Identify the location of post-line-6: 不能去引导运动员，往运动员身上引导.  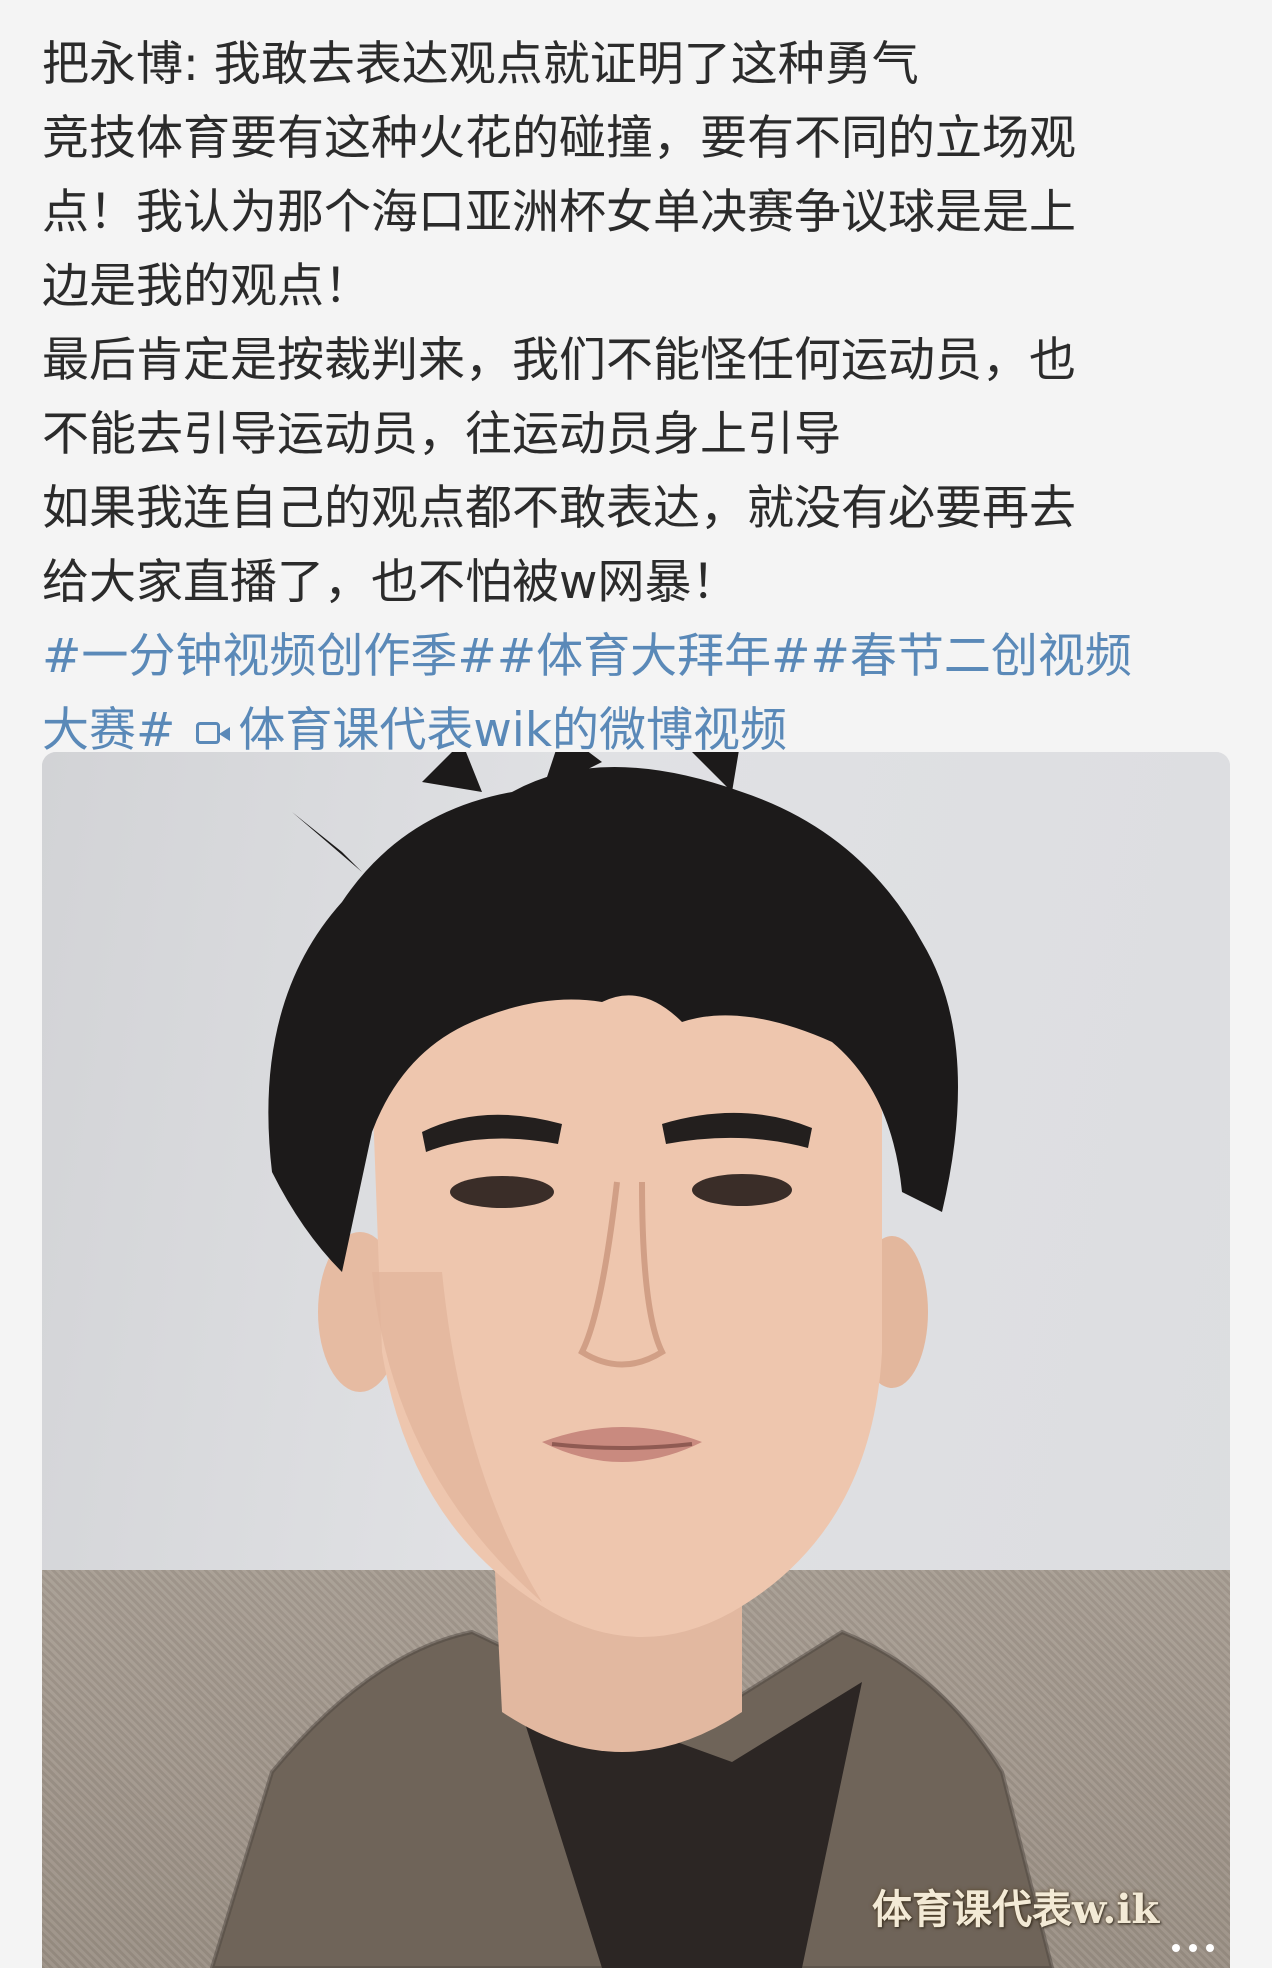
(441, 434).